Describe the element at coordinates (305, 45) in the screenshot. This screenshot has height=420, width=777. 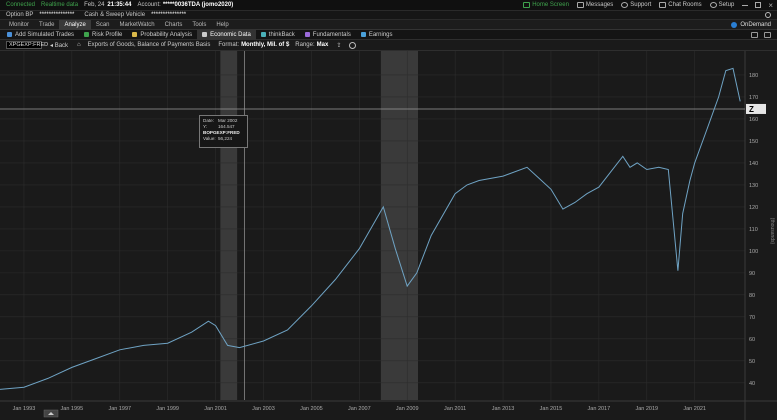
I see `range-label: Range:` at that location.